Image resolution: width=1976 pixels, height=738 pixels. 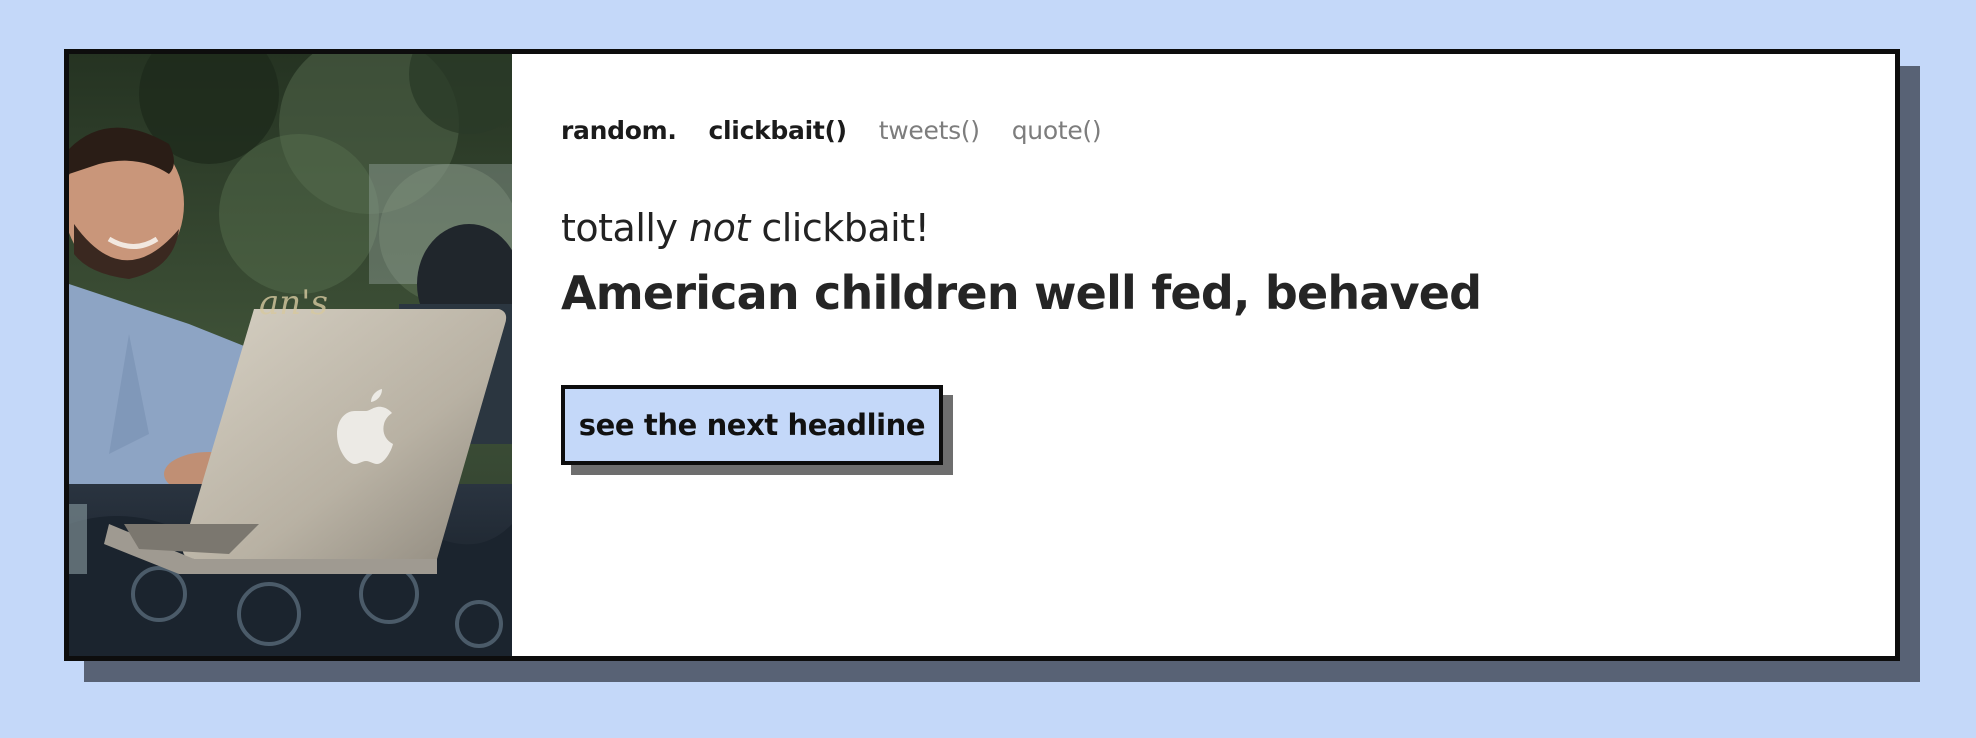 I want to click on svg-text: an's, so click(x=293, y=303).